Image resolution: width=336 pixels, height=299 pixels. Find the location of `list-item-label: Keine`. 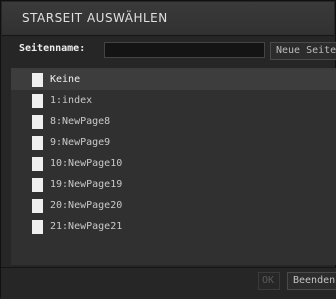

list-item-label: Keine is located at coordinates (65, 79).